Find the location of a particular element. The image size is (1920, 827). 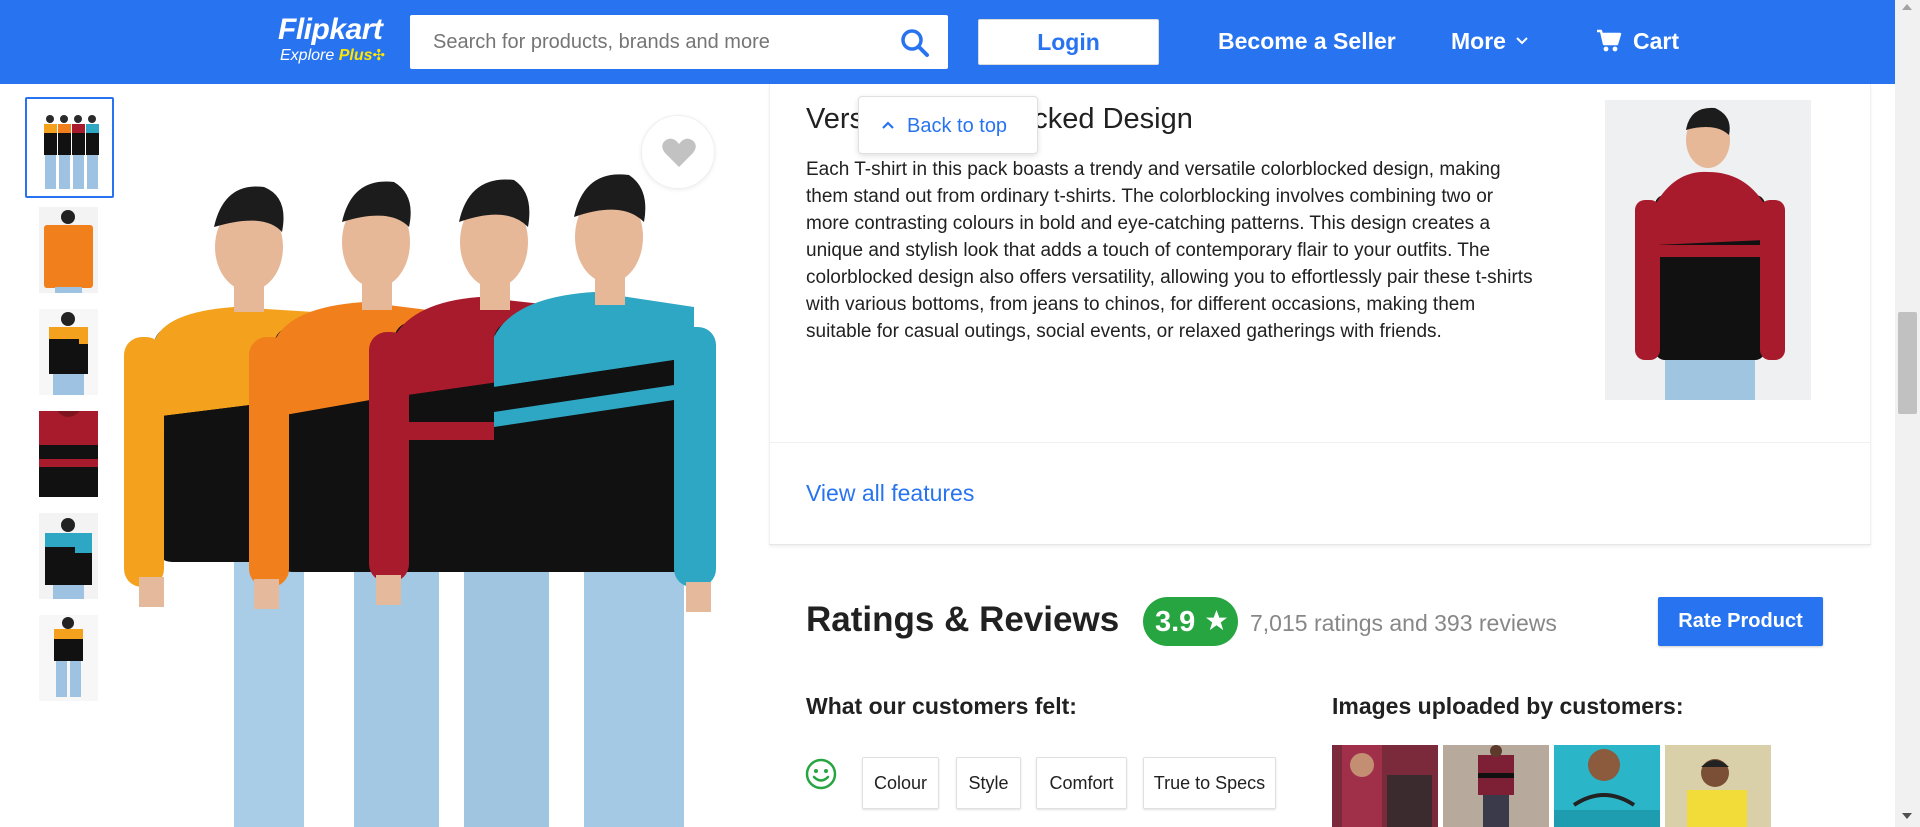

page-scrollbar is located at coordinates (1907, 413).